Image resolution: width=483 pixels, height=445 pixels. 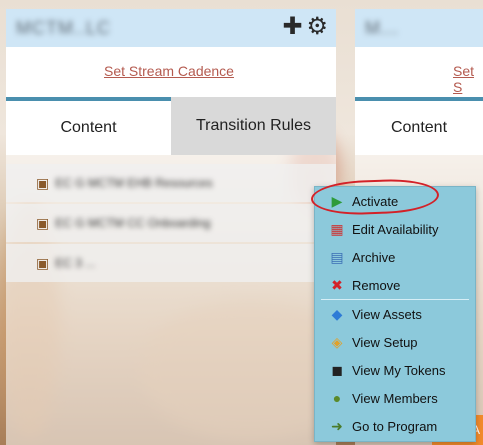 What do you see at coordinates (133, 223) in the screenshot?
I see `program-name: EC G MCTM CC Onboarding` at bounding box center [133, 223].